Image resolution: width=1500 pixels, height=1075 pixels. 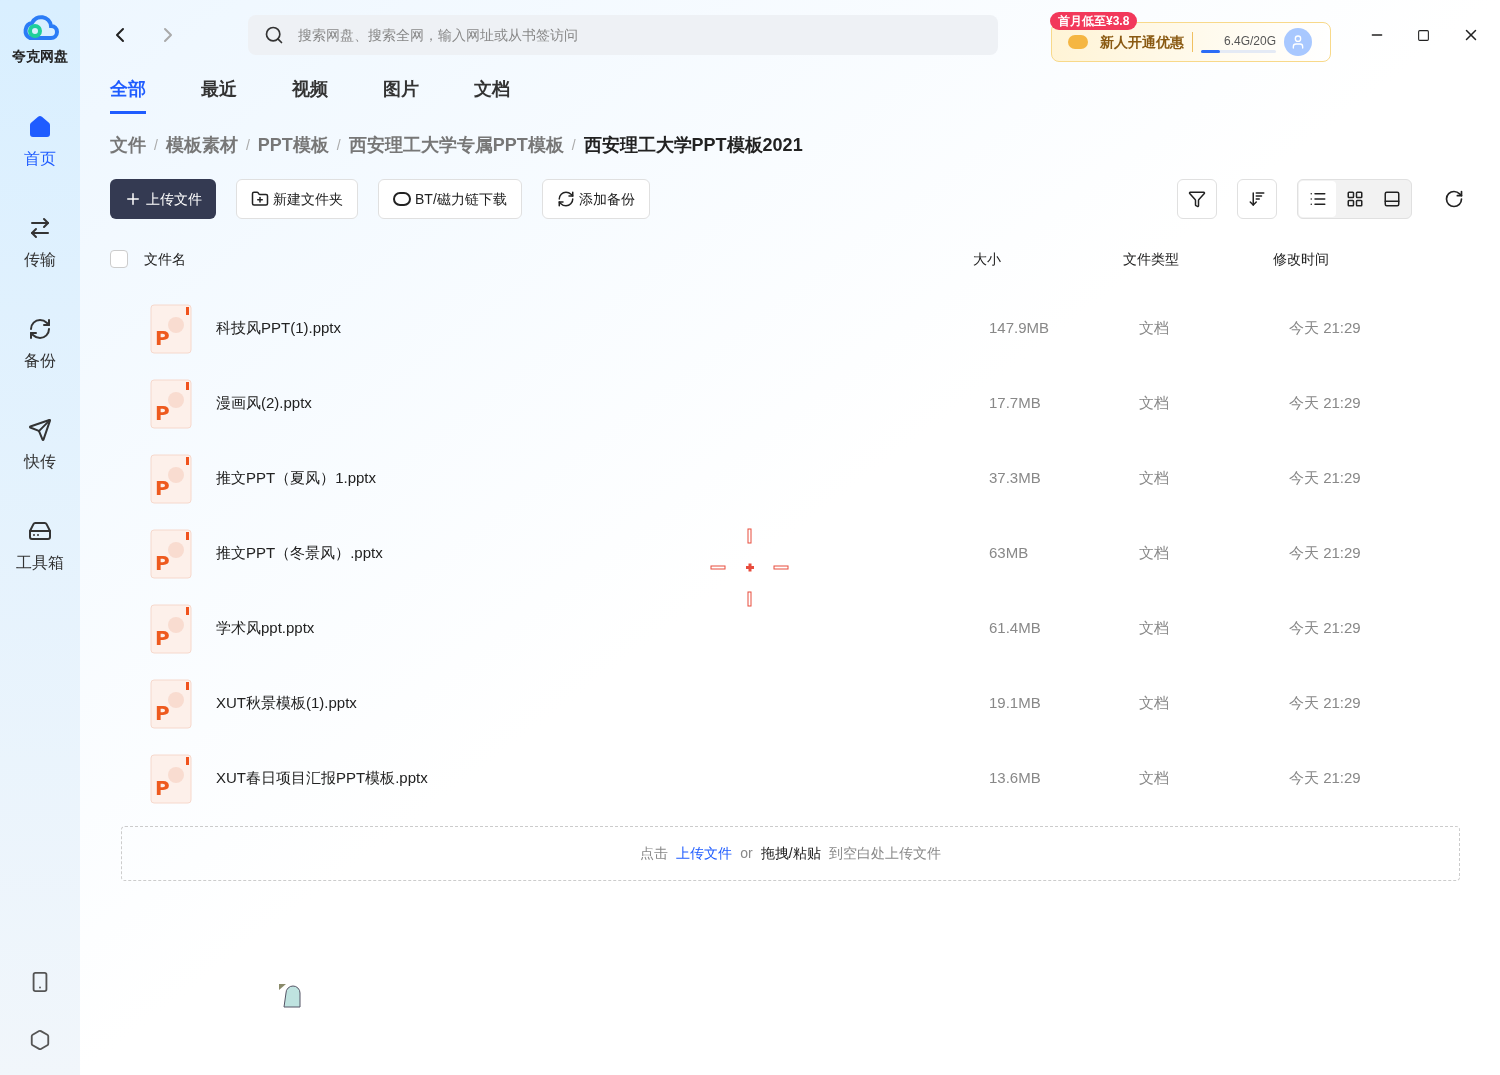 What do you see at coordinates (163, 199) in the screenshot?
I see `toolbar-button: 上传文件` at bounding box center [163, 199].